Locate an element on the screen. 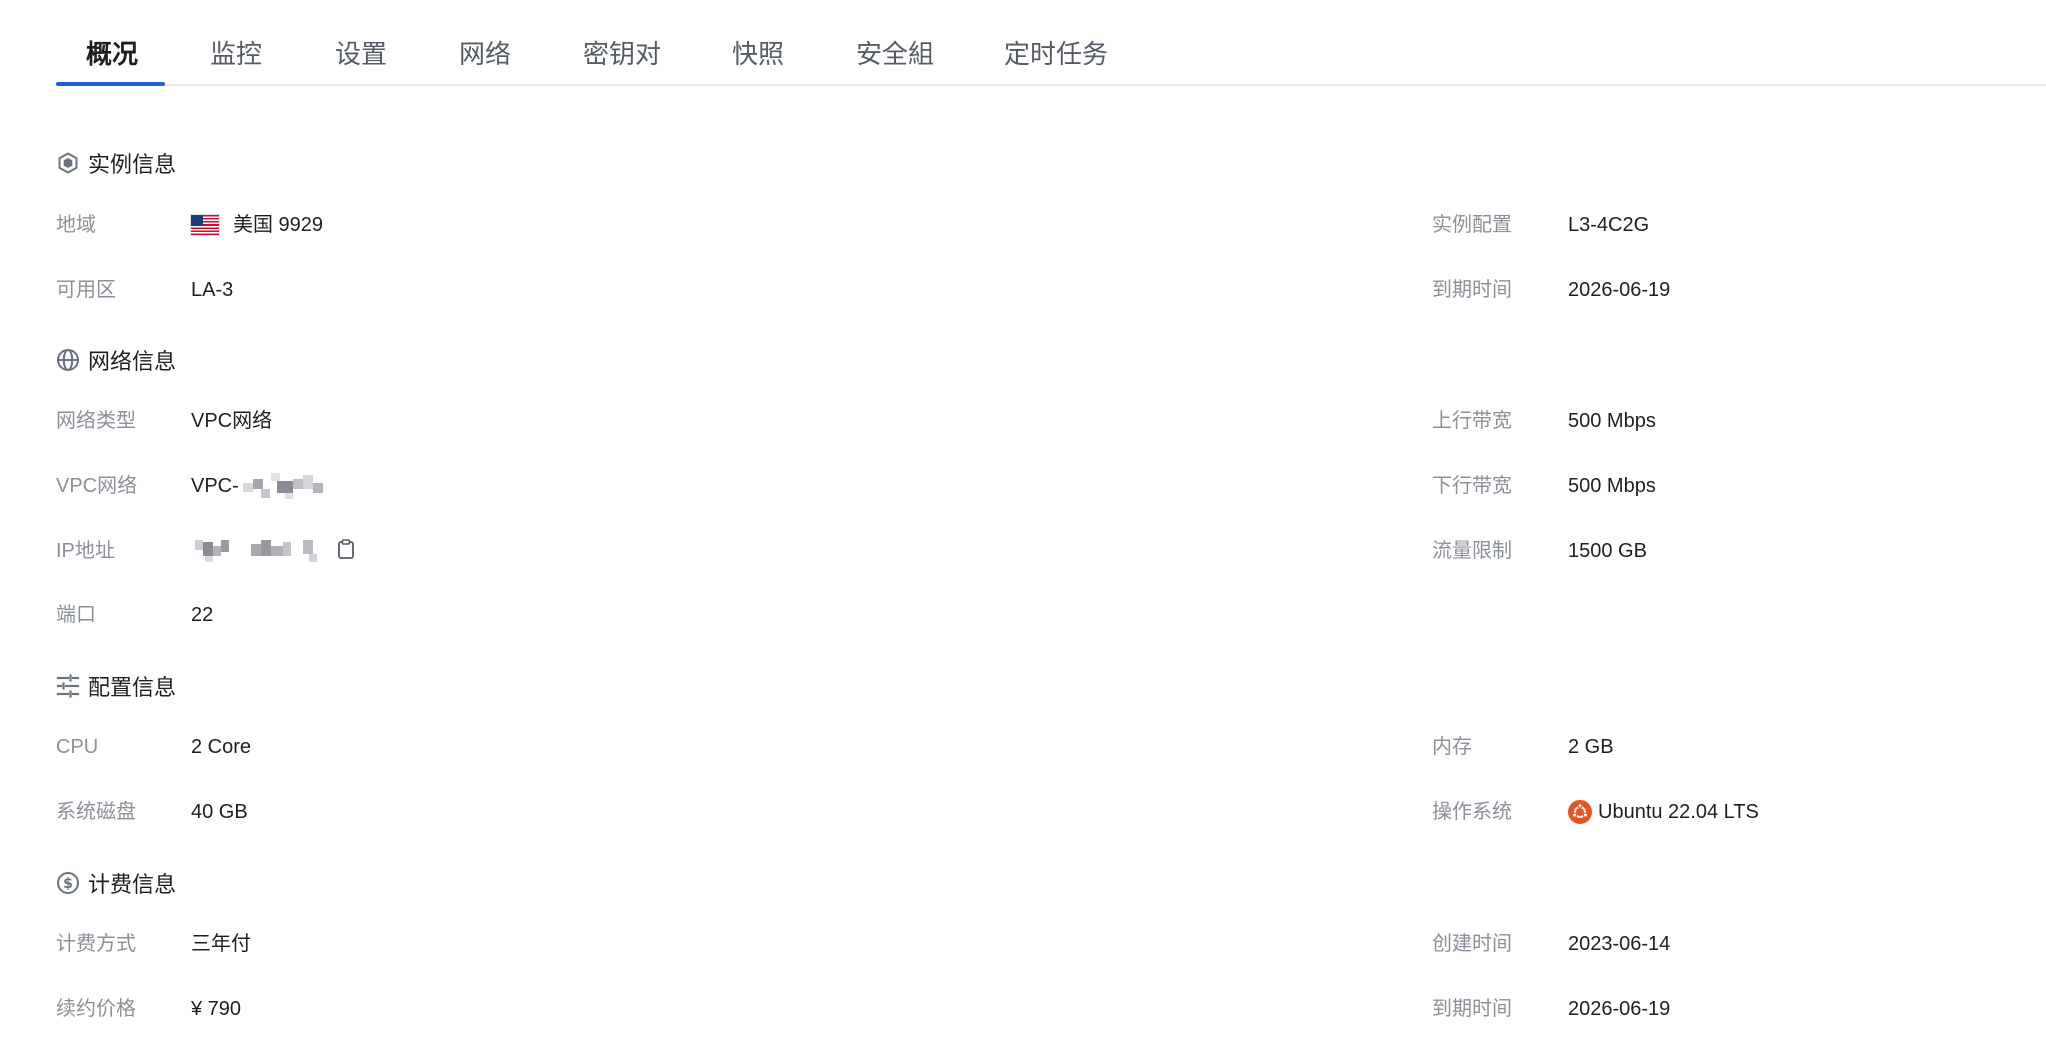 This screenshot has height=1052, width=2046. memory-label: 内存 is located at coordinates (1452, 747).